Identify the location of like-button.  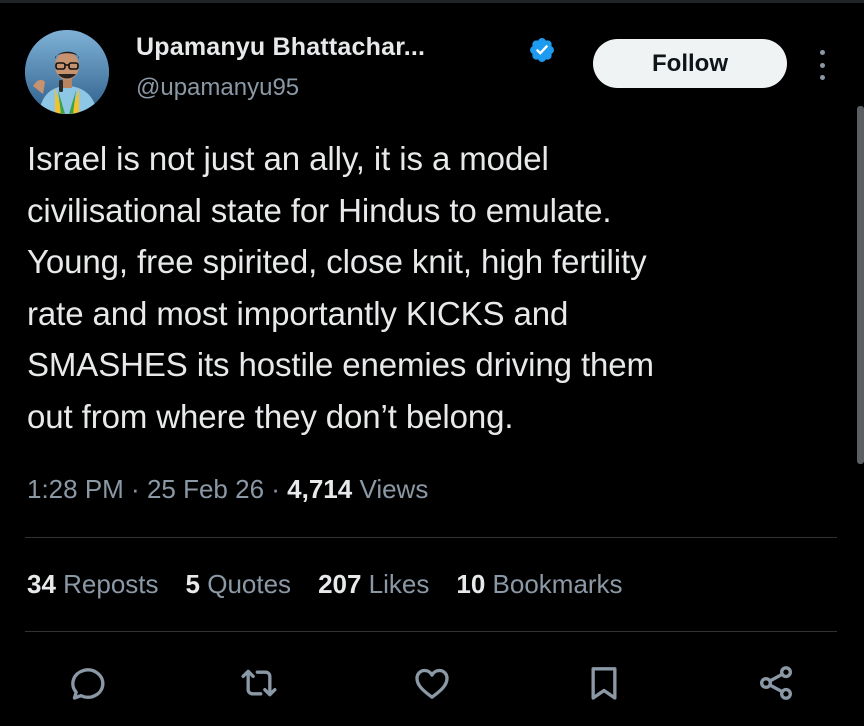
(432, 683).